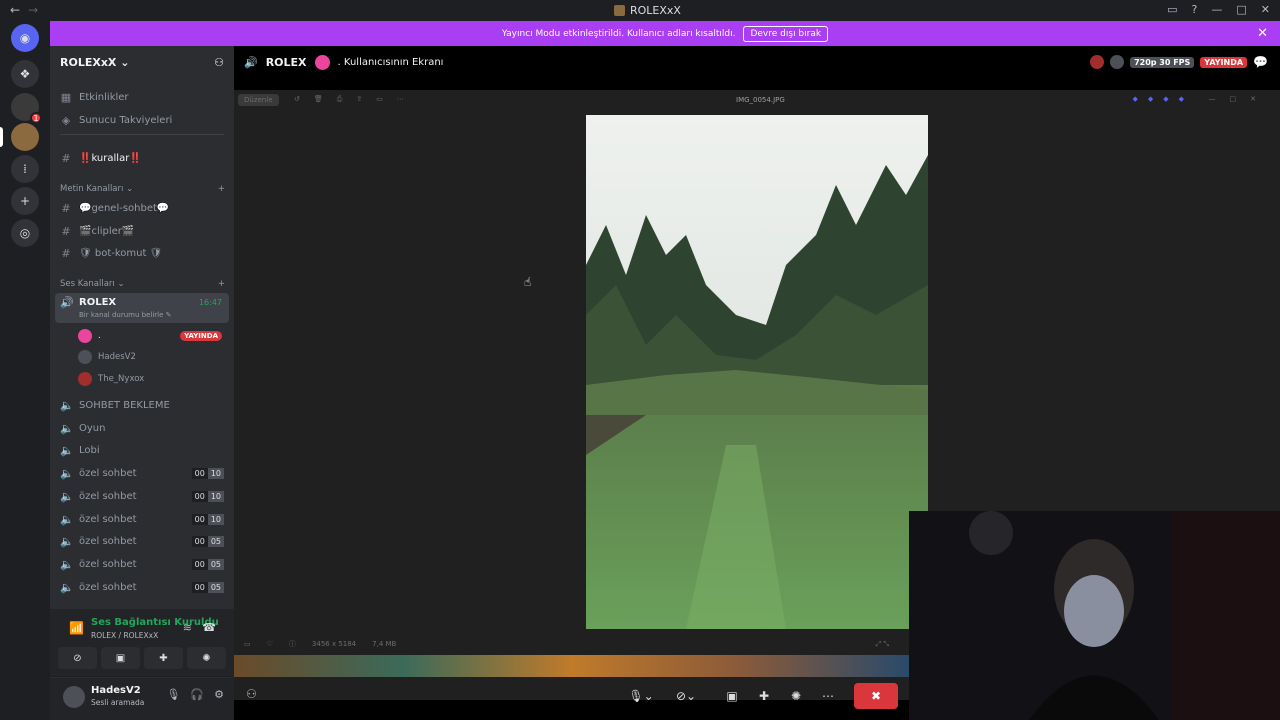 This screenshot has height=720, width=1280. Describe the element at coordinates (25, 74) in the screenshot. I see `nitro-icon: ❖` at that location.